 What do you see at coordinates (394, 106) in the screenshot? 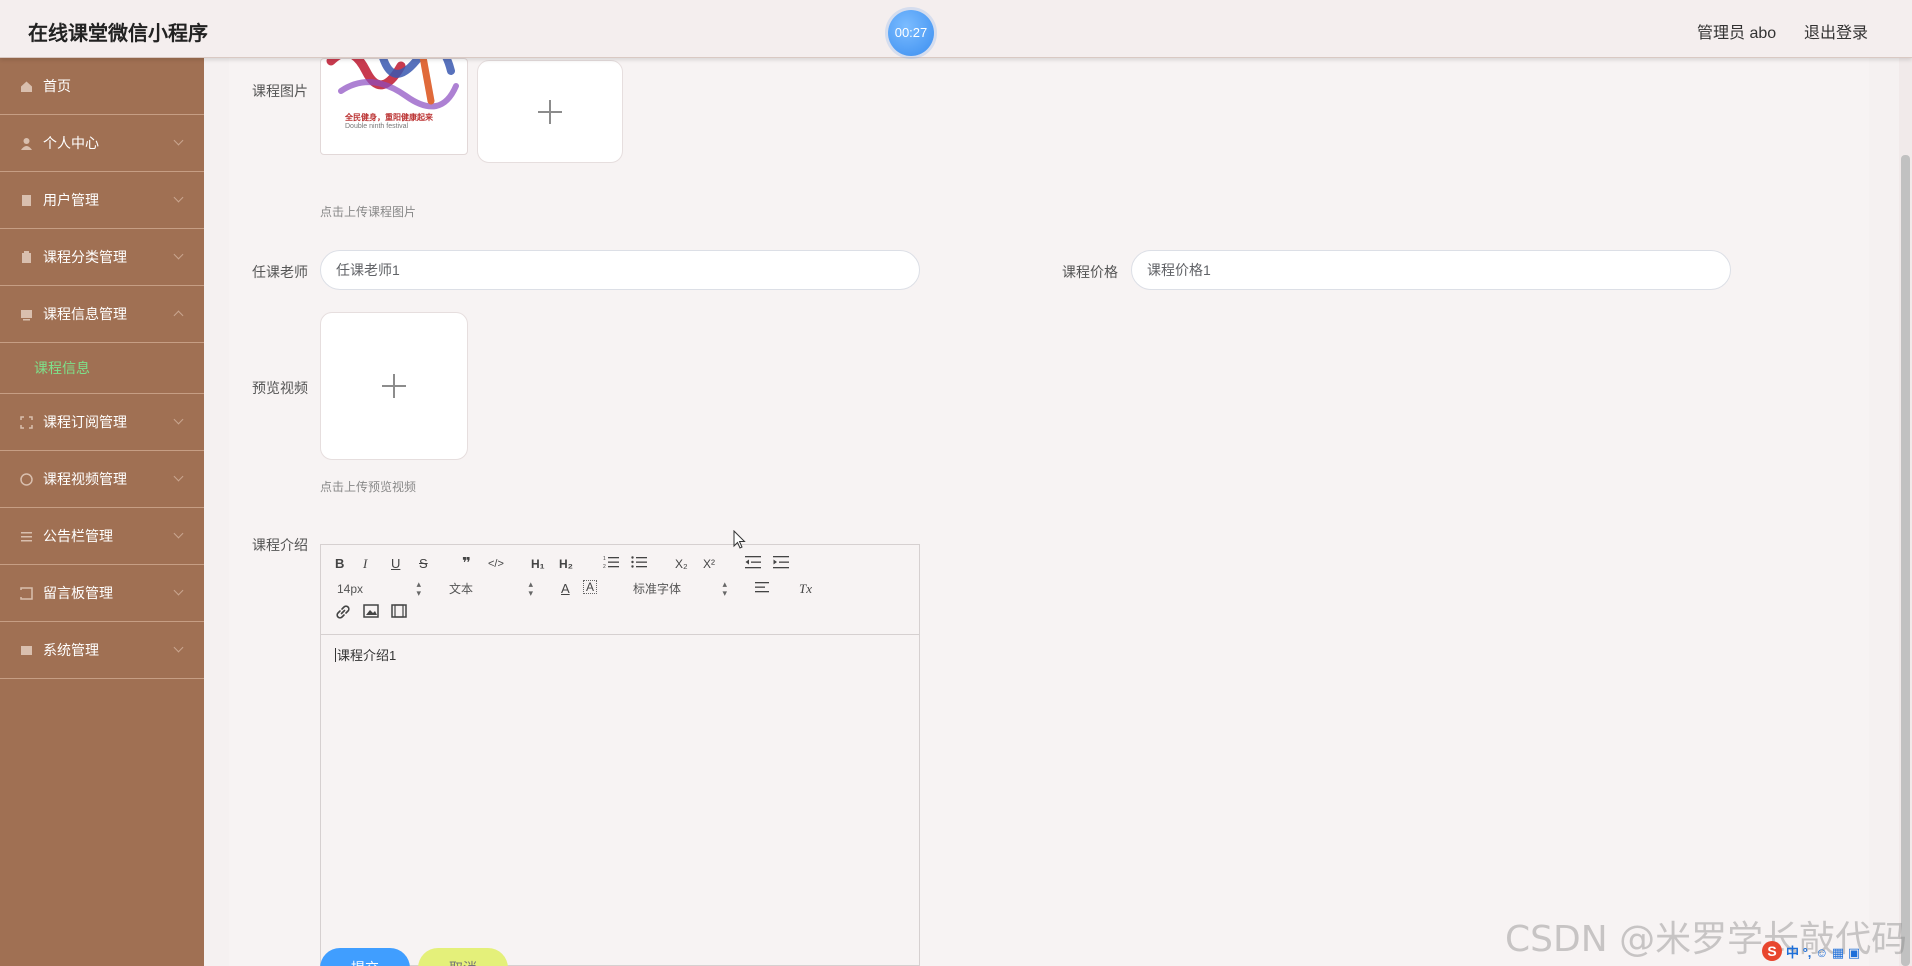
I see `course-image-thumbnail: 全民健身，重阳健康起来 Double ninth festival` at bounding box center [394, 106].